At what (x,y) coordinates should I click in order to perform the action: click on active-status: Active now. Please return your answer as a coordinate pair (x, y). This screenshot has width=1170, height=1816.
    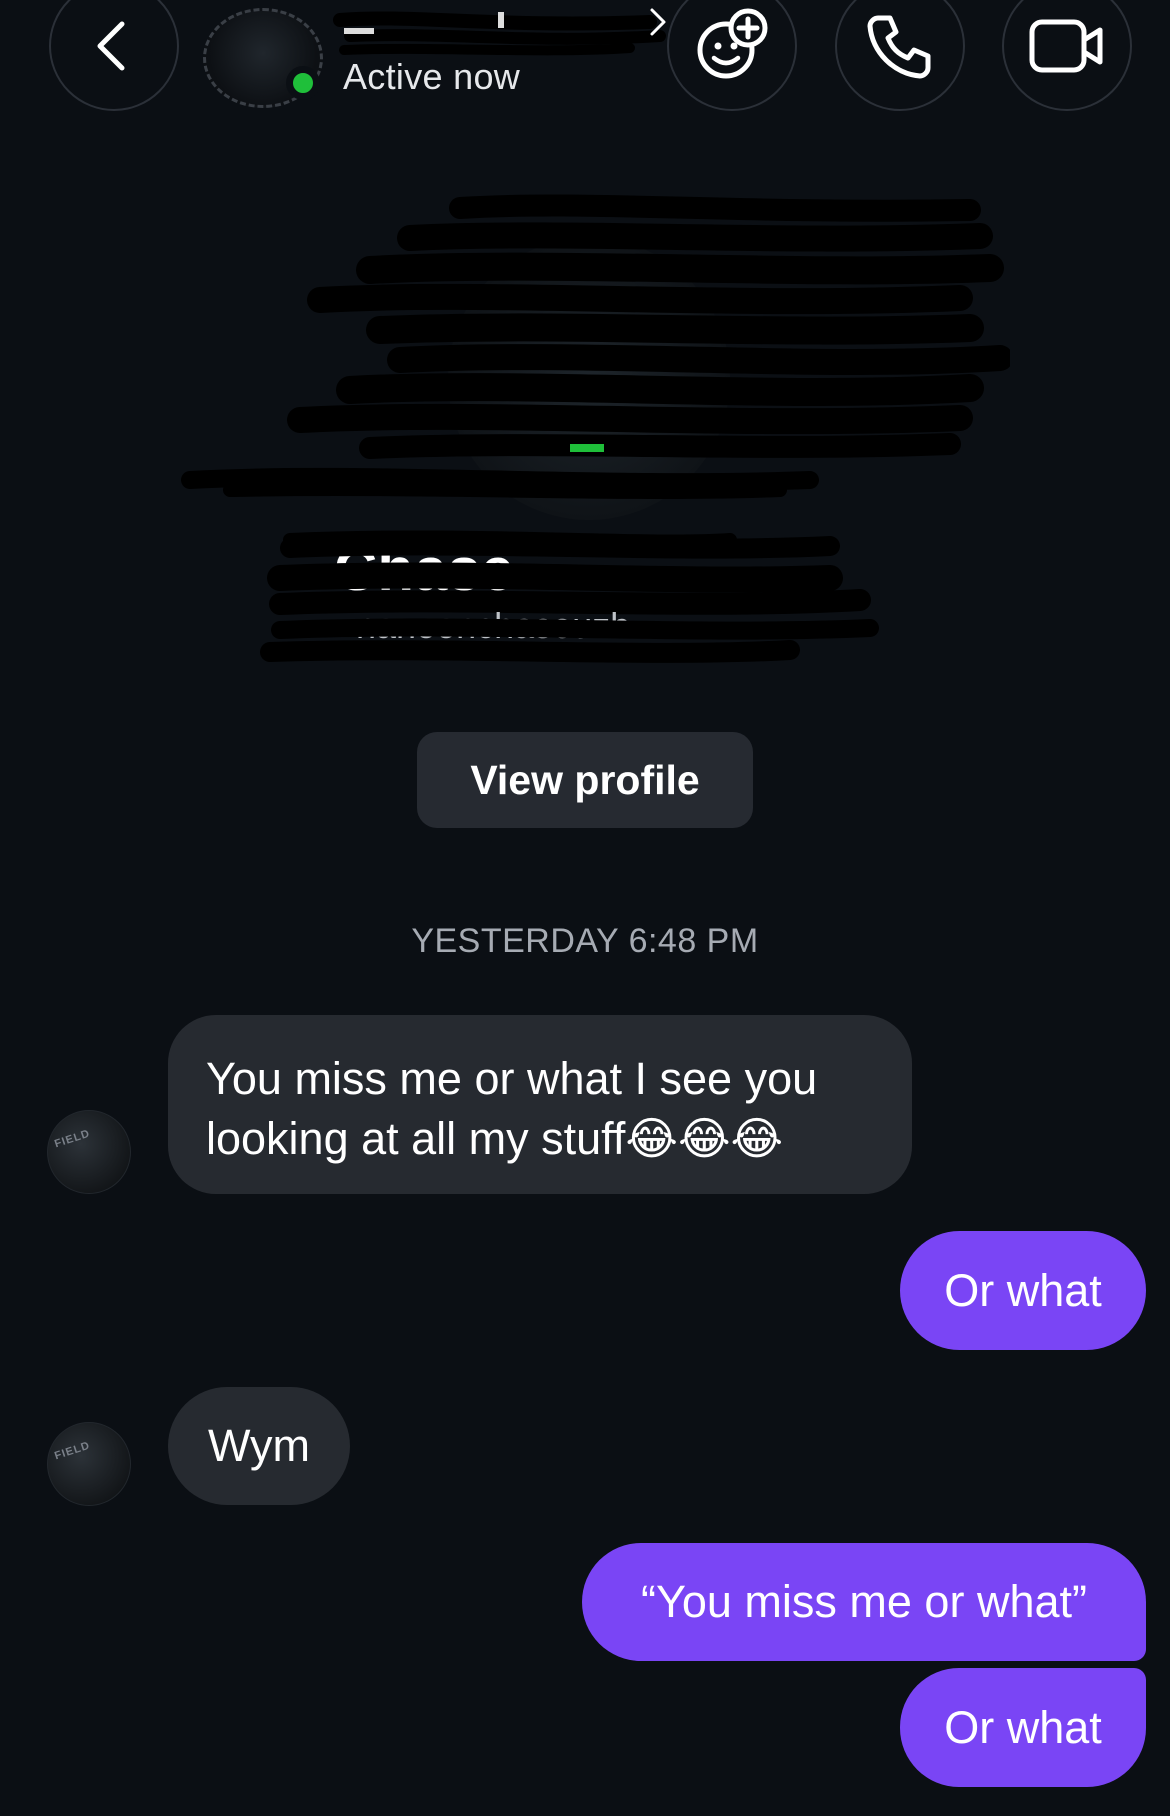
    Looking at the image, I should click on (432, 76).